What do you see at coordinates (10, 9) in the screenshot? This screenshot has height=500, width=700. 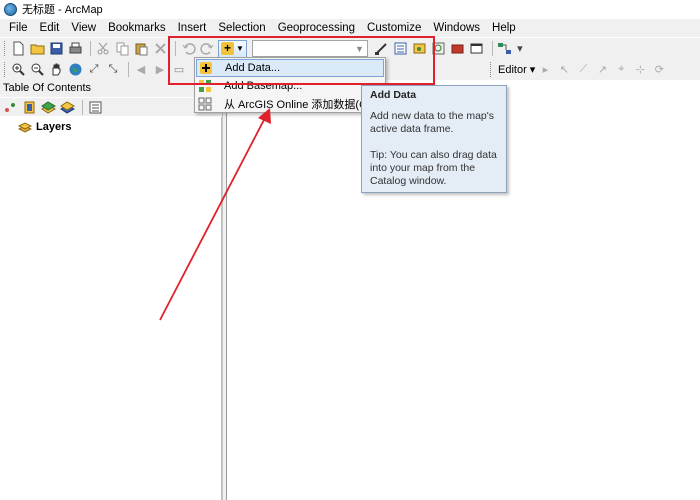 I see `arcmap-logo-icon` at bounding box center [10, 9].